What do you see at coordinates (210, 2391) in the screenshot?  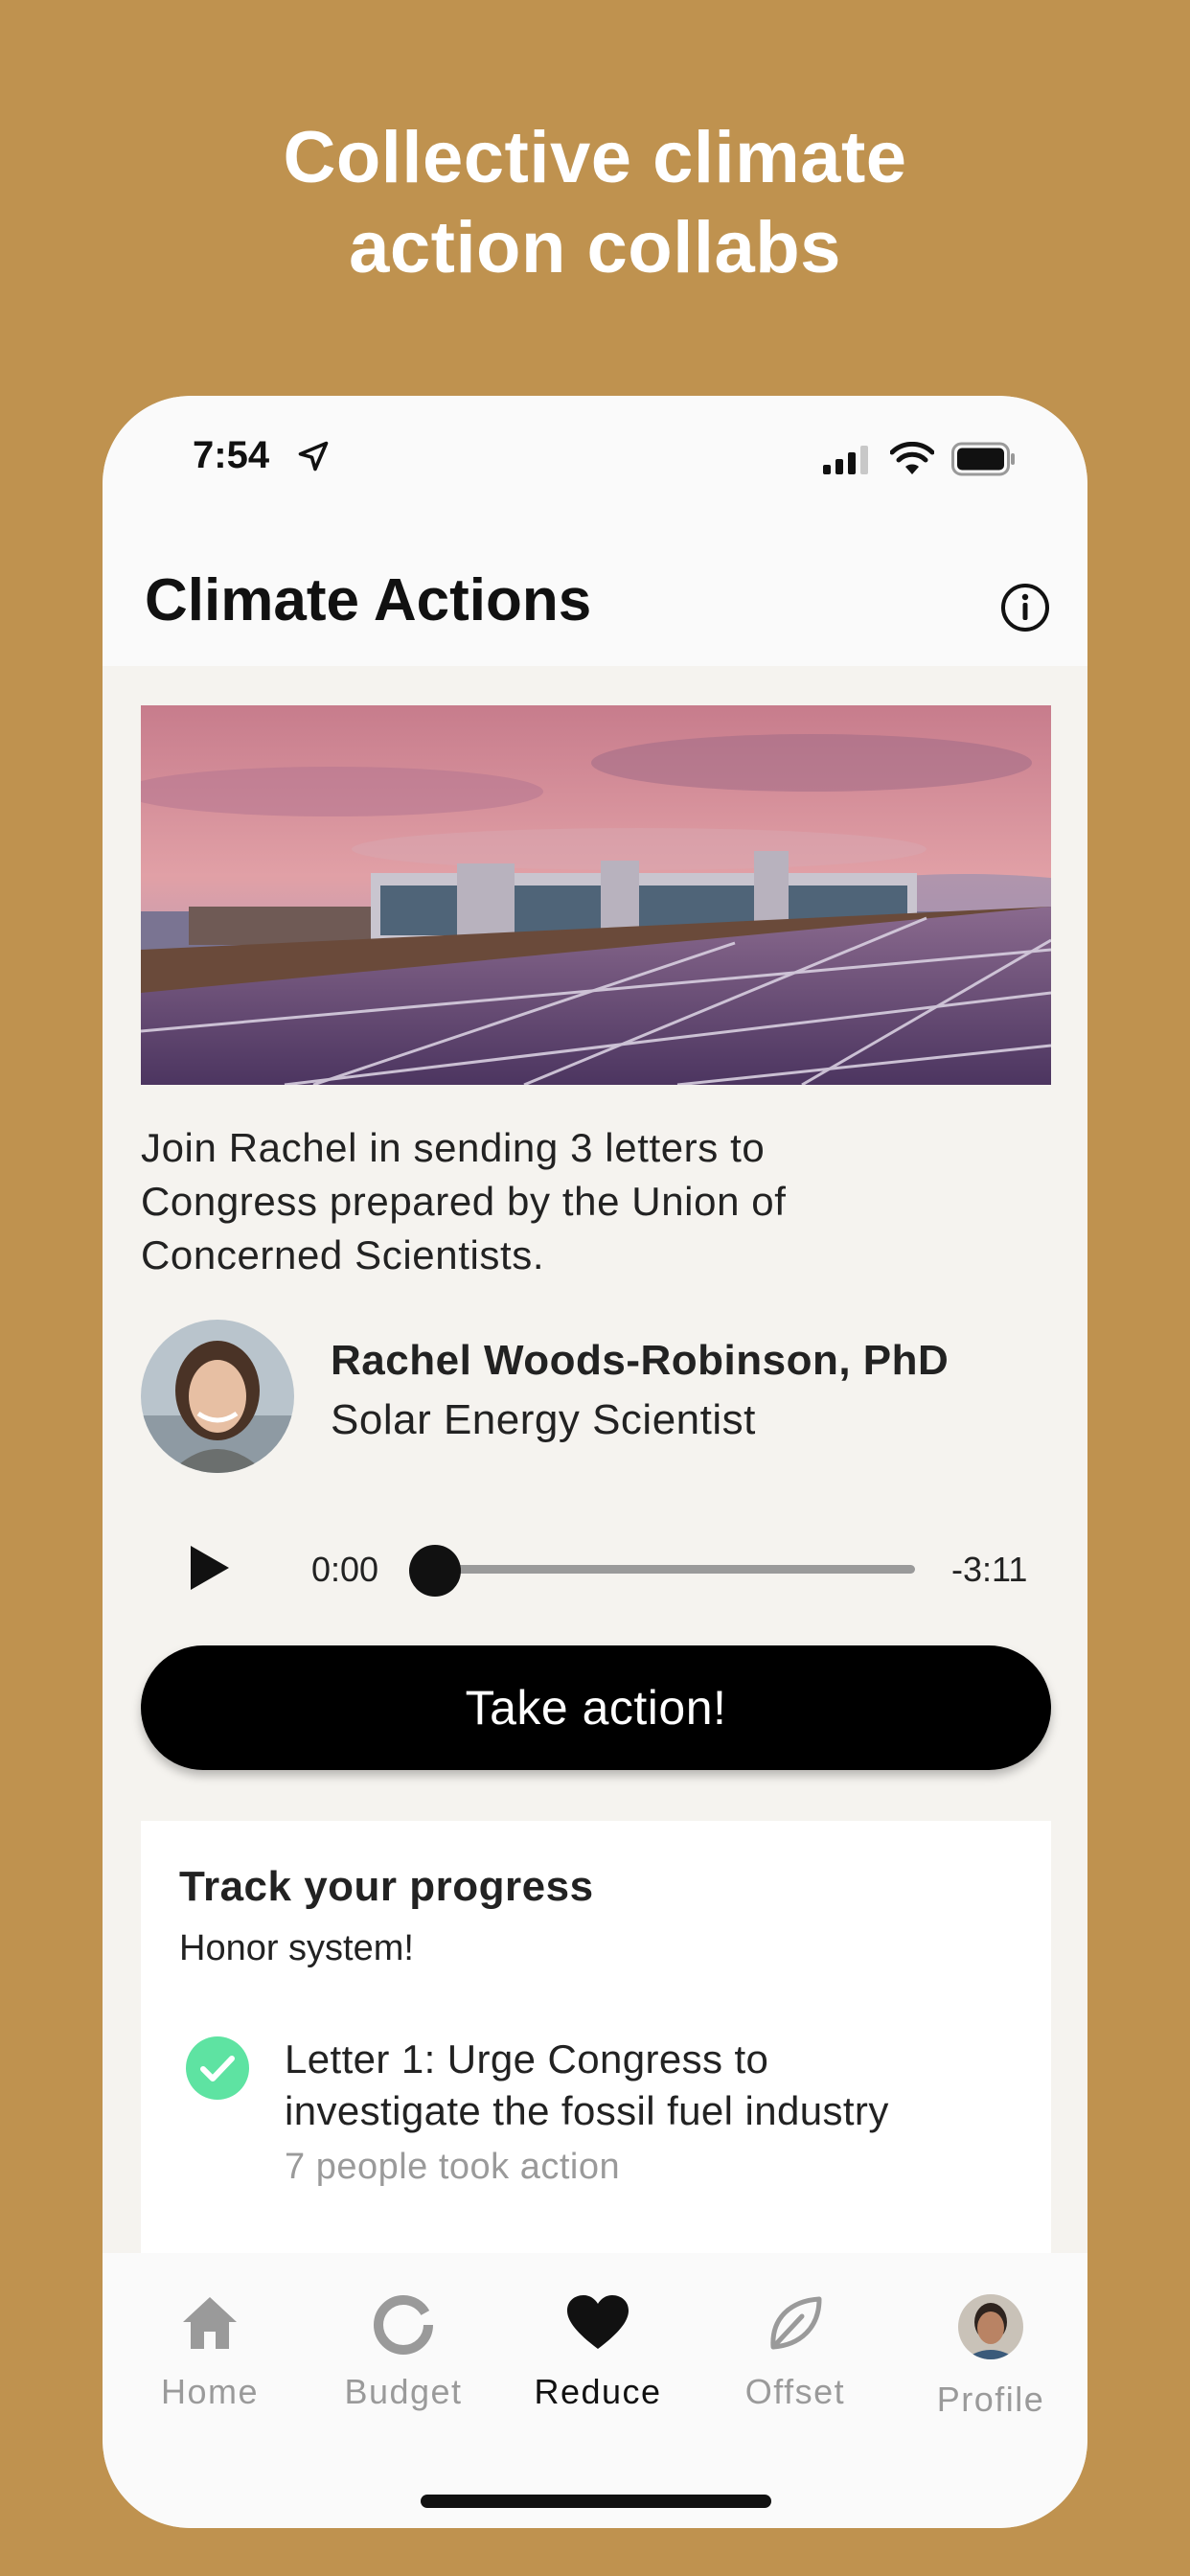 I see `tab-home-label: Home` at bounding box center [210, 2391].